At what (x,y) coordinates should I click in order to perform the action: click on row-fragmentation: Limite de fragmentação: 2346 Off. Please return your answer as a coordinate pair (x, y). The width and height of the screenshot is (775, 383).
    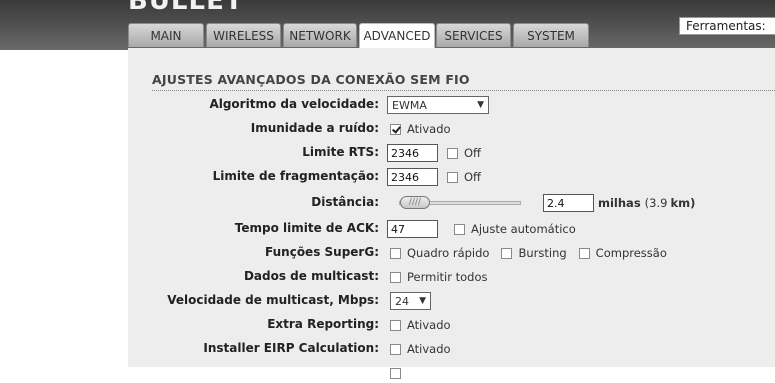
    Looking at the image, I should click on (451, 177).